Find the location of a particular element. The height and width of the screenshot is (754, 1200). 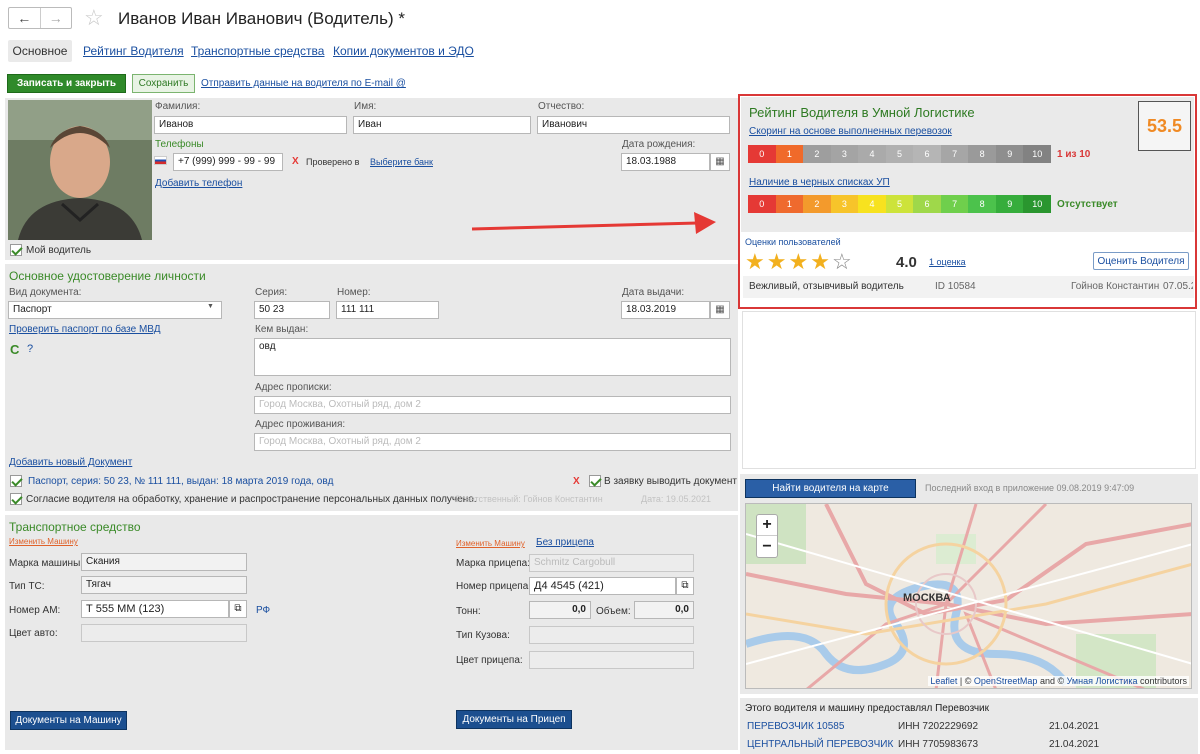

body-type-label: Тип Кузова: is located at coordinates (483, 635).